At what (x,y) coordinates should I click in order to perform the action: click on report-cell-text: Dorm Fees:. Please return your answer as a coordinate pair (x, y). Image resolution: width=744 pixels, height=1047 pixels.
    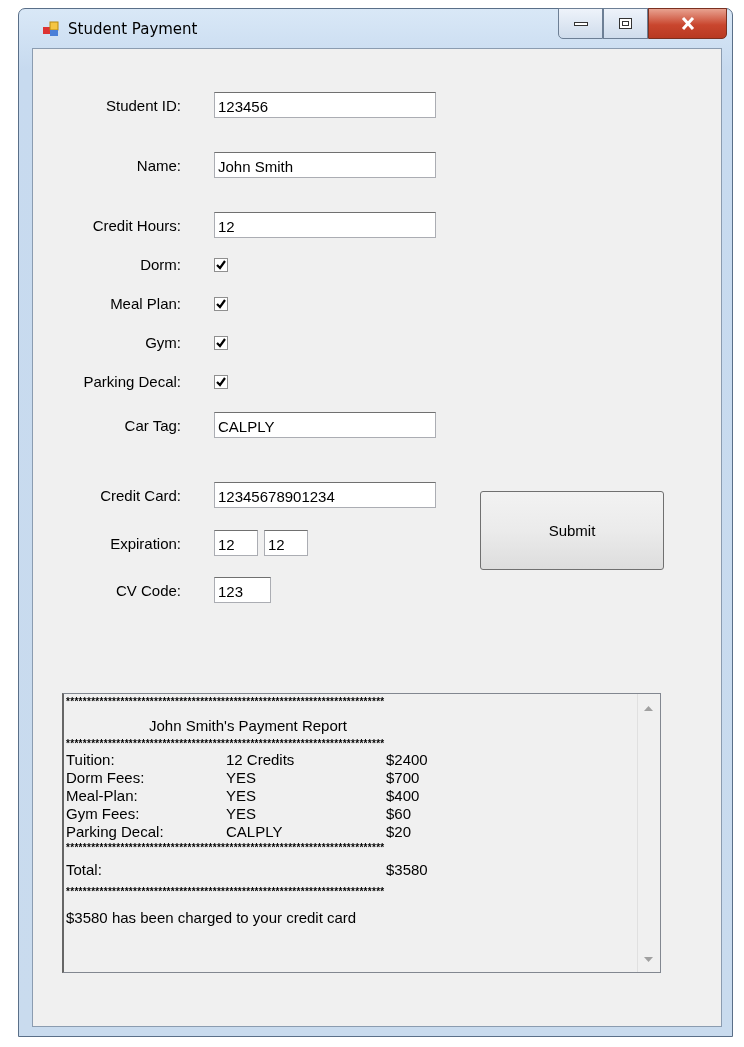
    Looking at the image, I should click on (106, 778).